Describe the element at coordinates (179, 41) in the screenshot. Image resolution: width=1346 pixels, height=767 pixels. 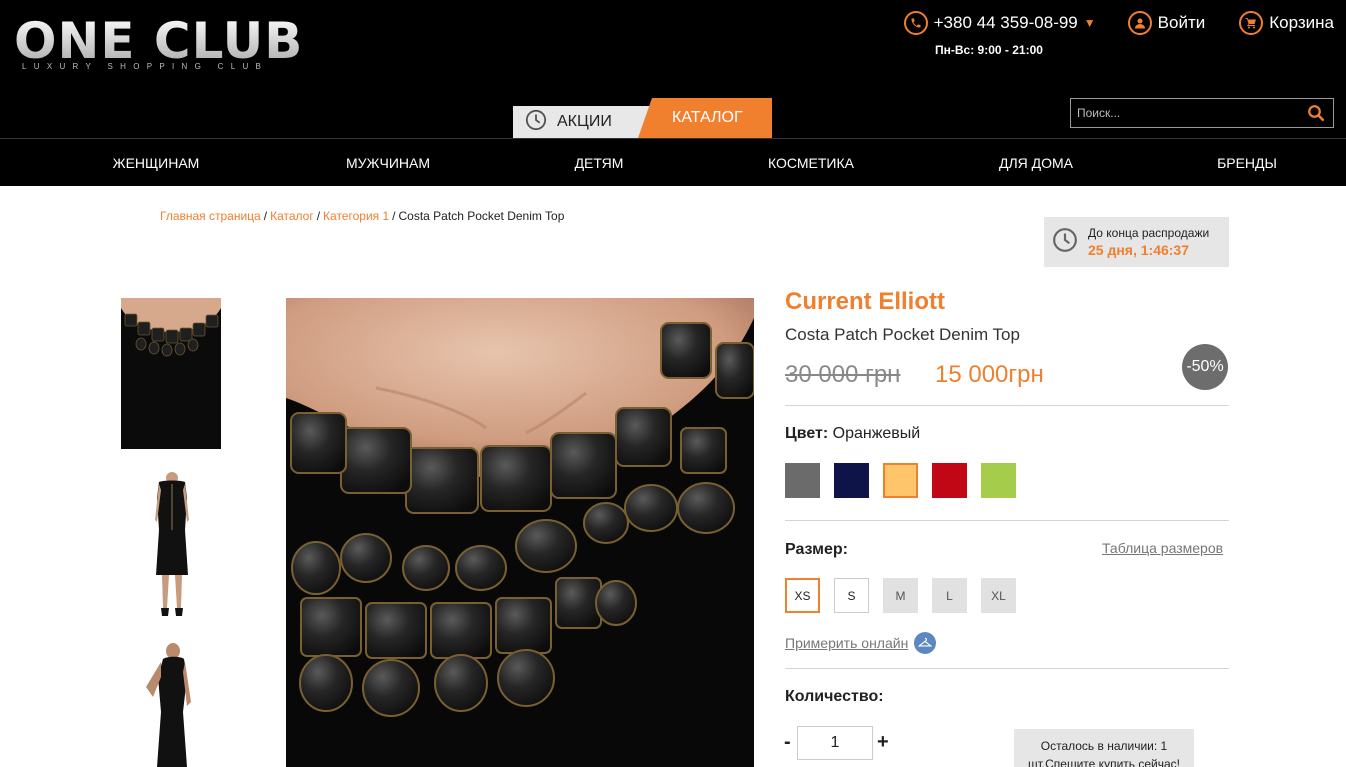
I see `logo-text: ONE CLUB` at that location.